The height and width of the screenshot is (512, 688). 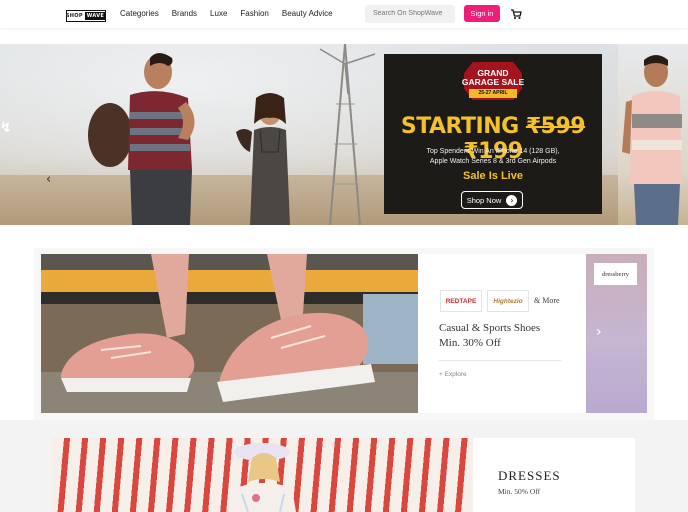 I want to click on logo-text-right: WAVE, so click(x=95, y=16).